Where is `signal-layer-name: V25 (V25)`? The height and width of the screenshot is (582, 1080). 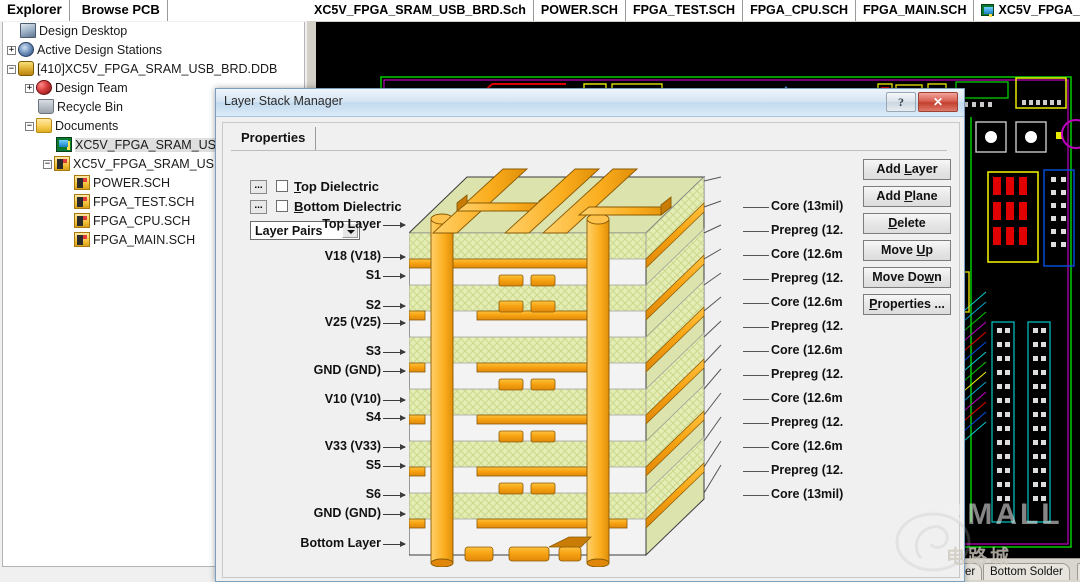
signal-layer-name: V25 (V25) is located at coordinates (352, 322).